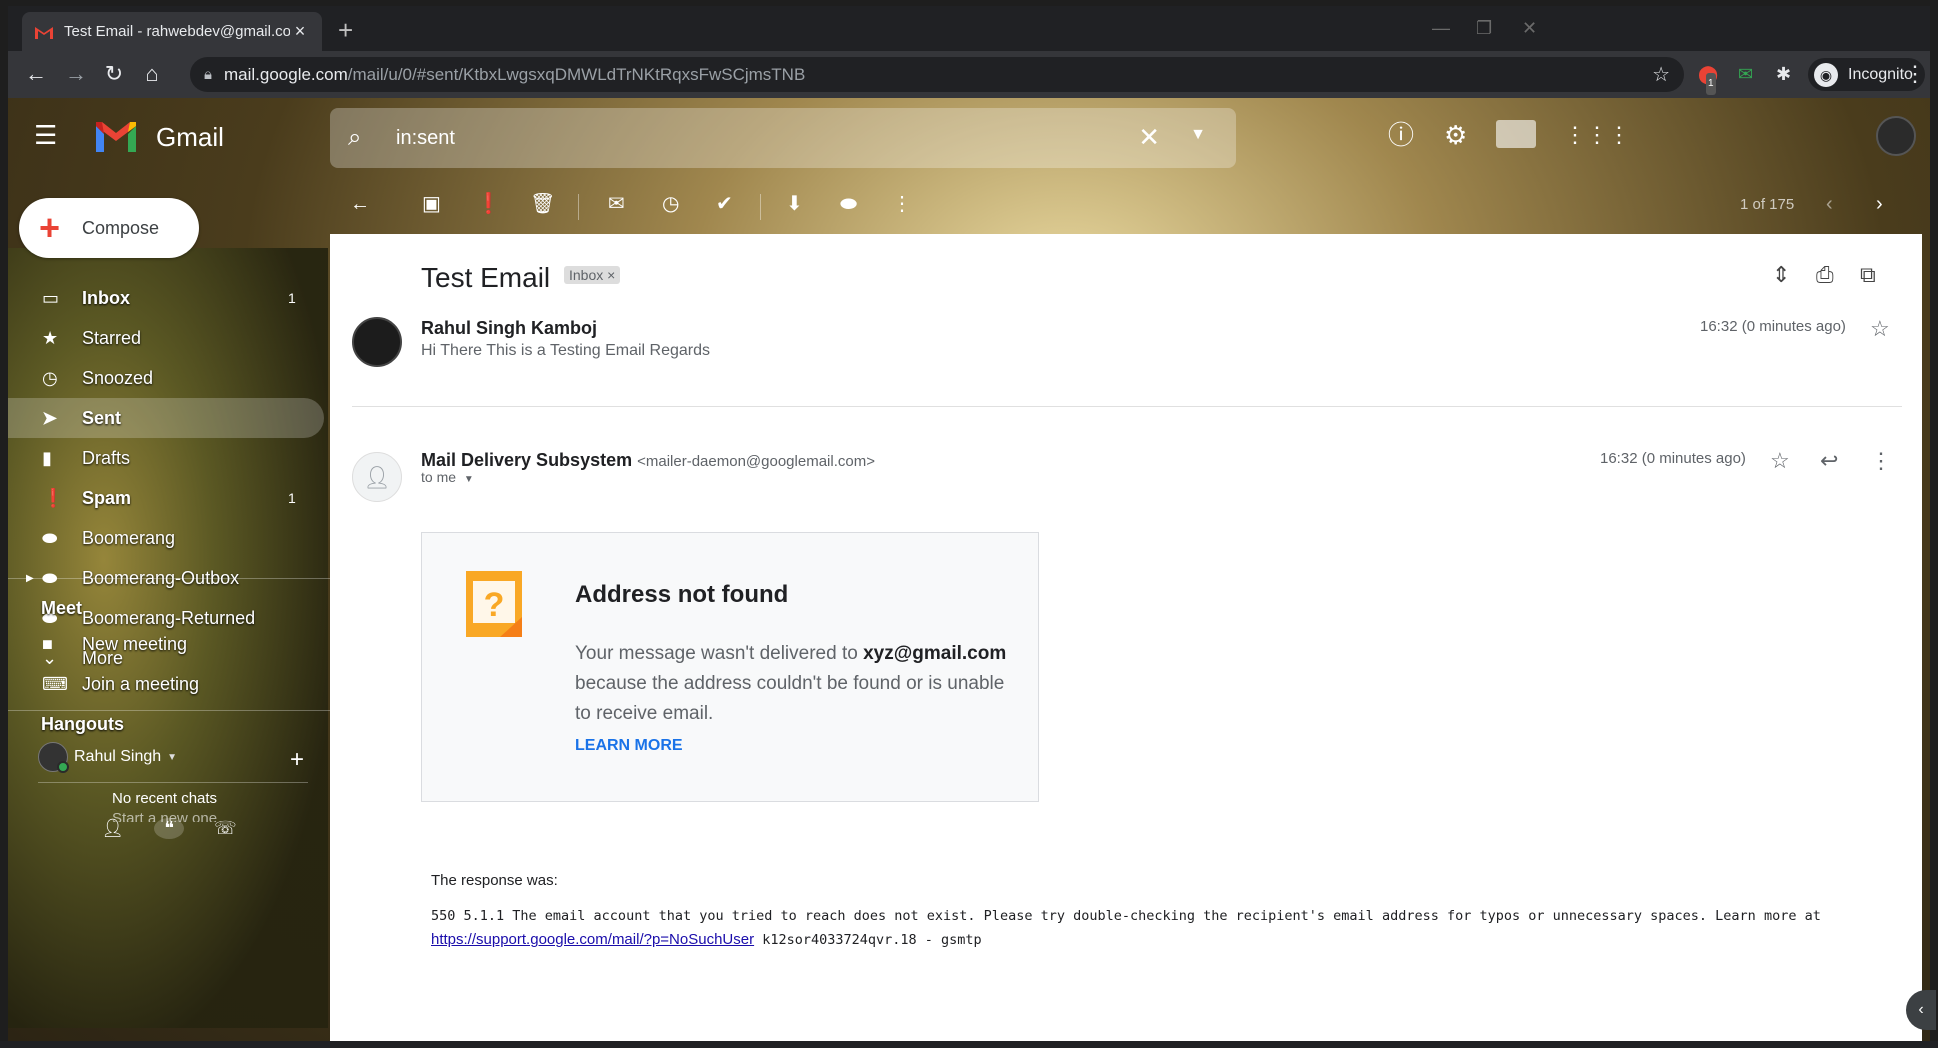  What do you see at coordinates (118, 756) in the screenshot?
I see `hangouts-user-name: Rahul Singh` at bounding box center [118, 756].